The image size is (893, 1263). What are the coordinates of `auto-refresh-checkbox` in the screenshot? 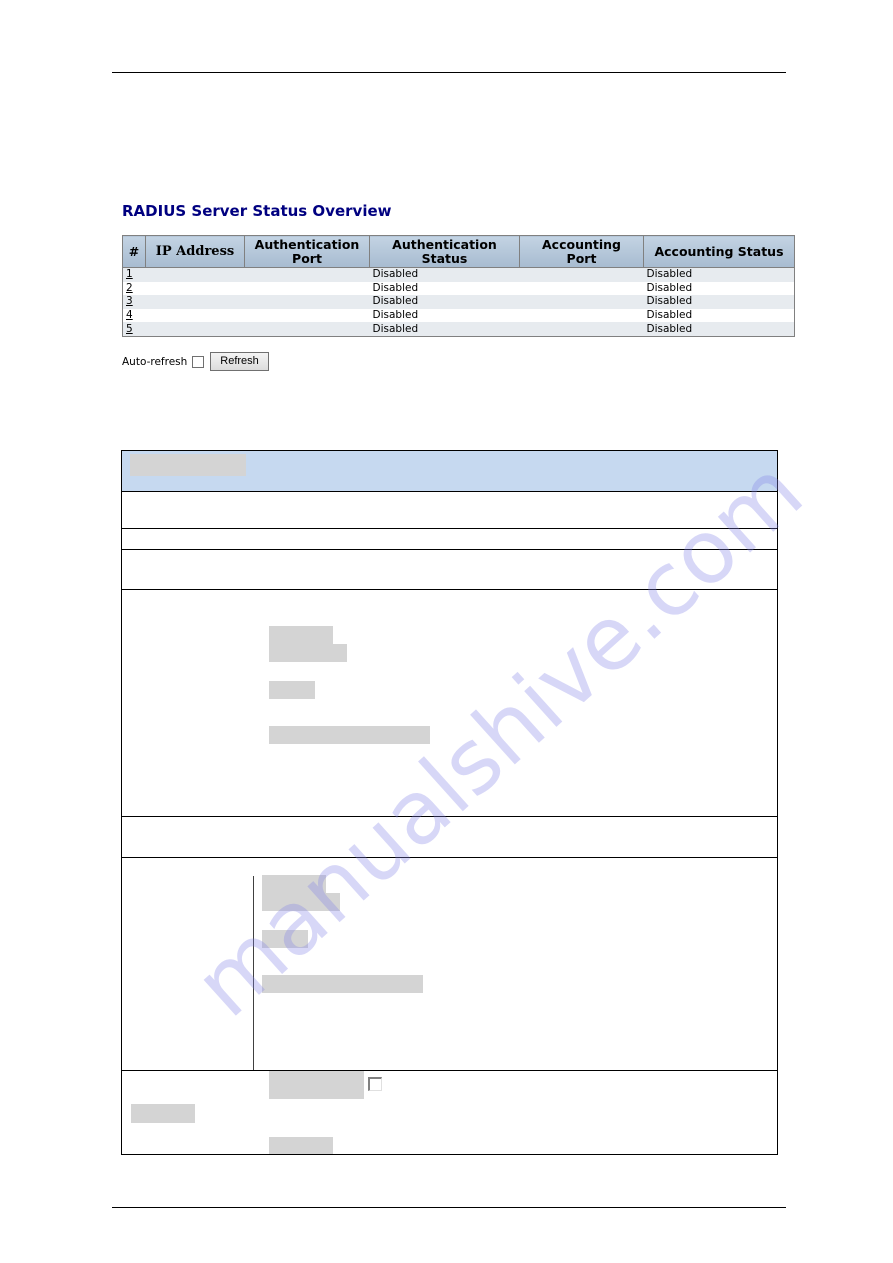 It's located at (198, 361).